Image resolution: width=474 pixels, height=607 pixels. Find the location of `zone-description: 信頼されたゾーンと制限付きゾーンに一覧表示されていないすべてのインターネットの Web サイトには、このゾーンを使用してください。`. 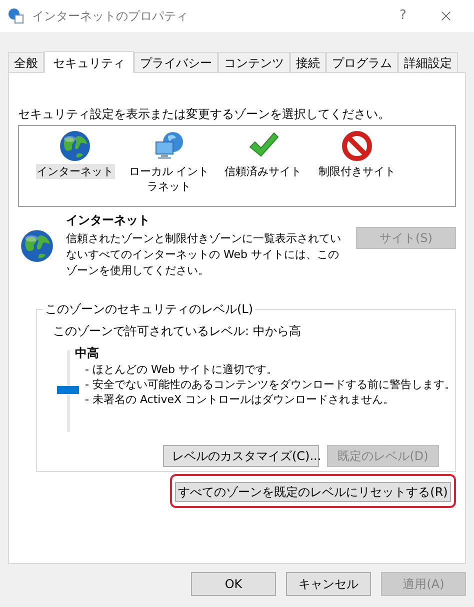

zone-description: 信頼されたゾーンと制限付きゾーンに一覧表示されていないすべてのインターネットの Web サイトには、このゾーンを使用してください。 is located at coordinates (204, 255).